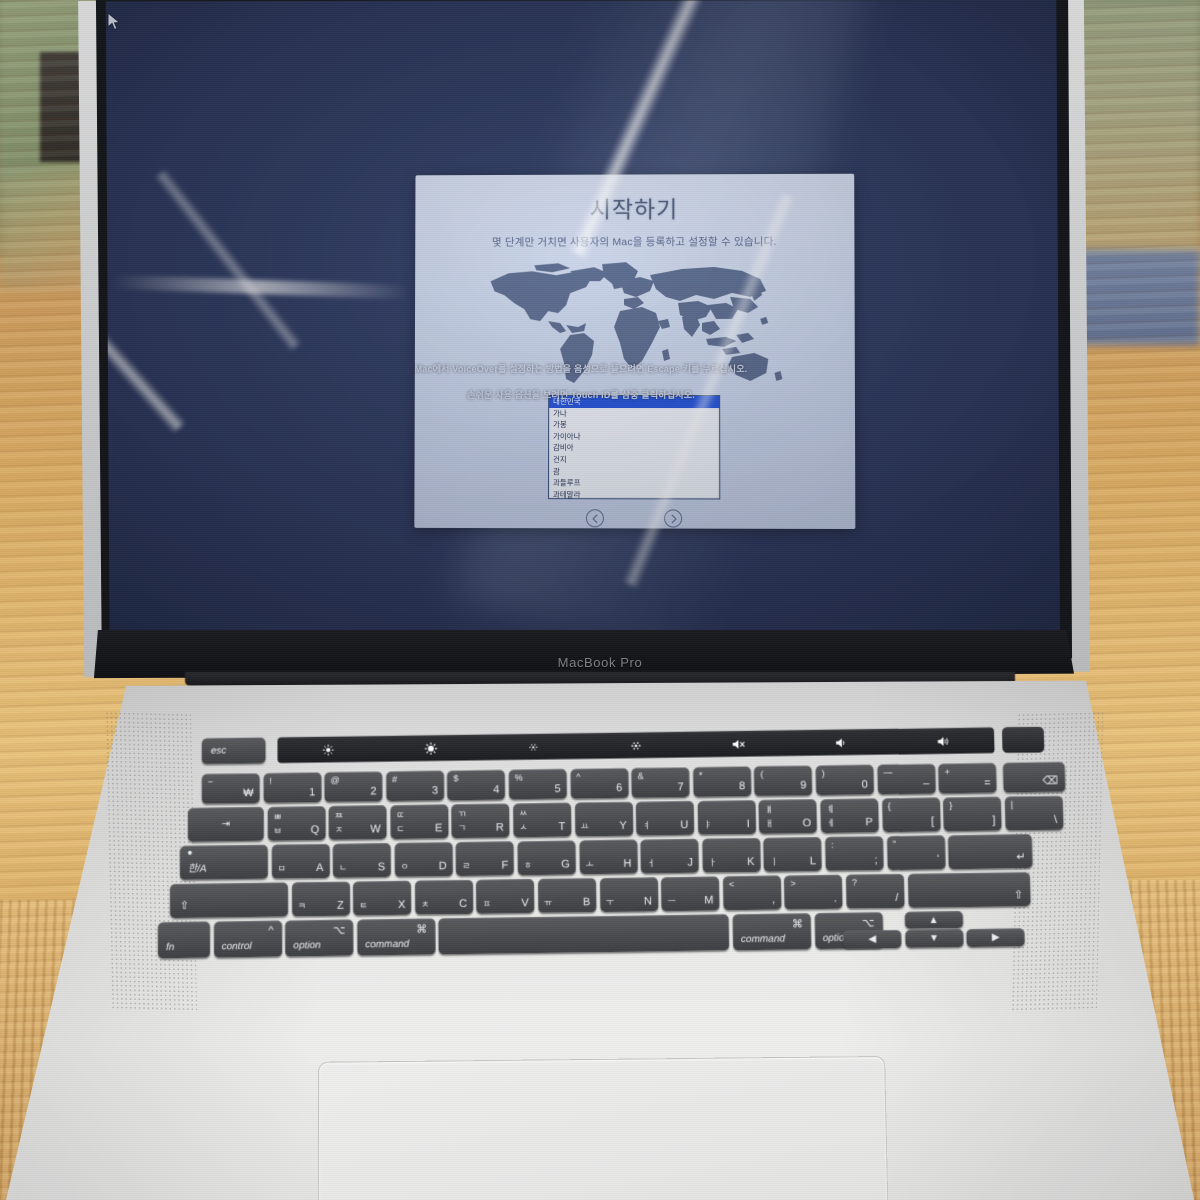  I want to click on key-Z: Zㅋ, so click(320, 899).